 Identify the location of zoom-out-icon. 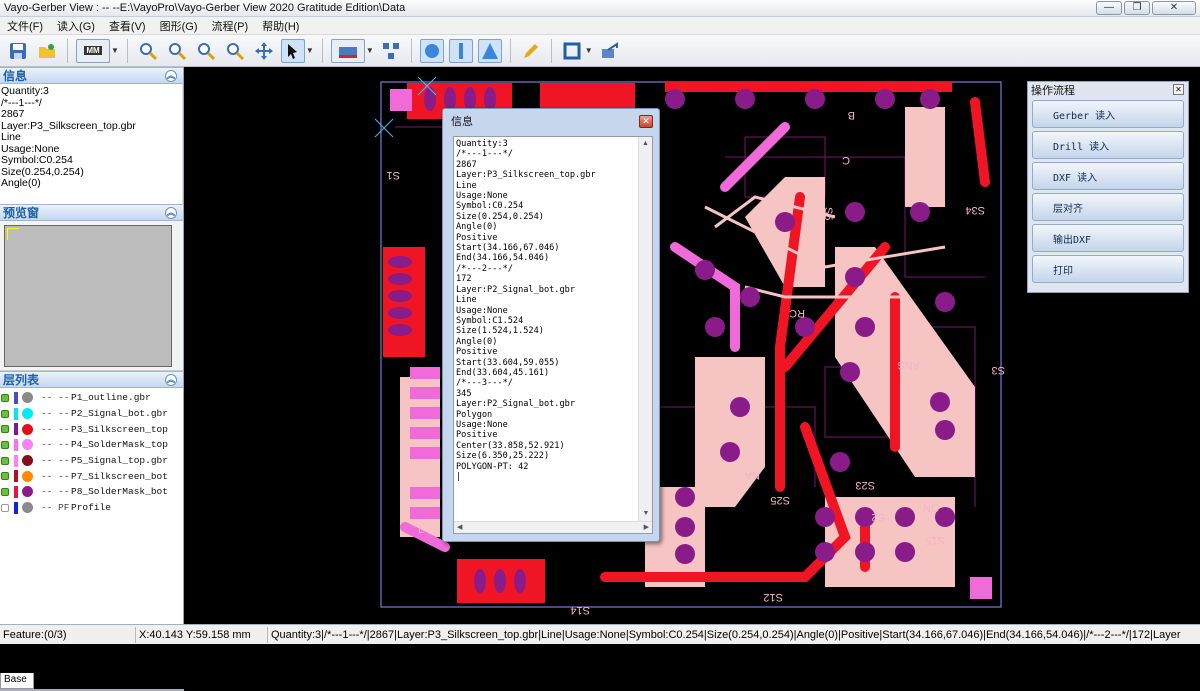
(177, 51).